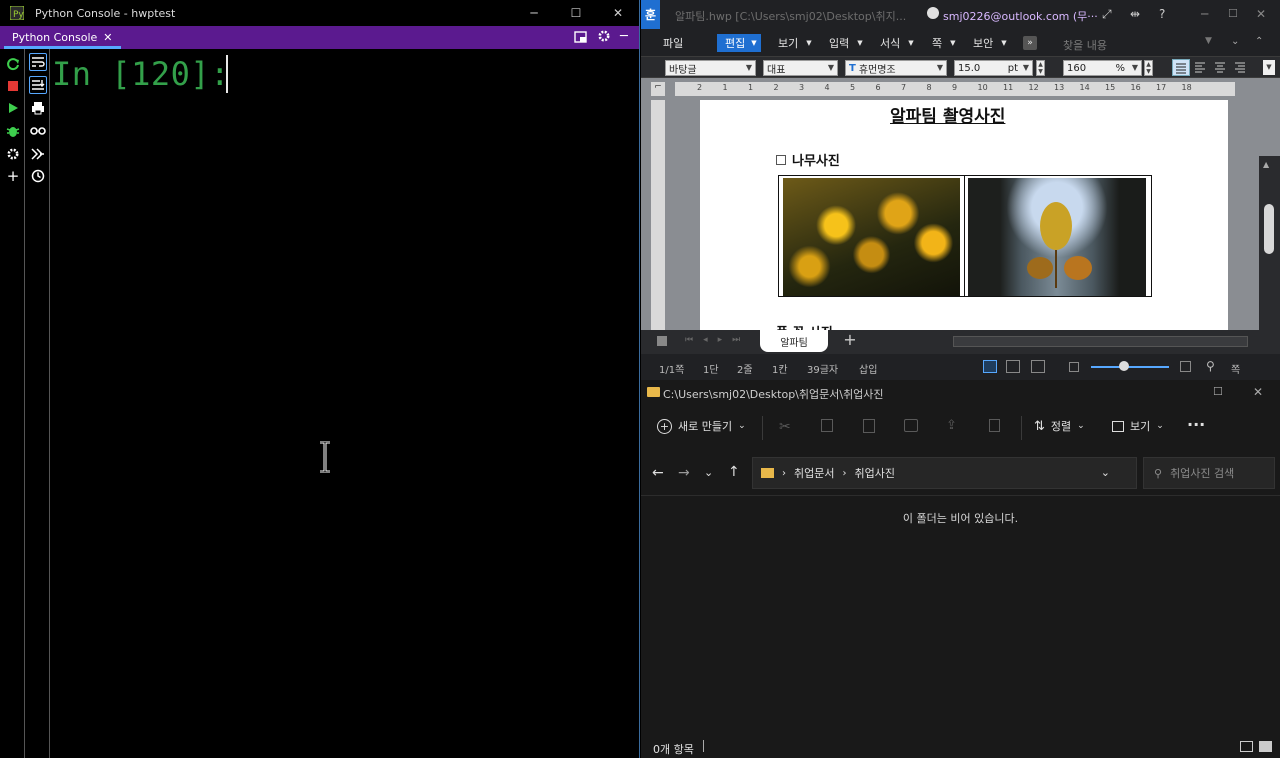 The image size is (1280, 758). What do you see at coordinates (1208, 41) in the screenshot?
I see `find-dropdown-icon: ▼` at bounding box center [1208, 41].